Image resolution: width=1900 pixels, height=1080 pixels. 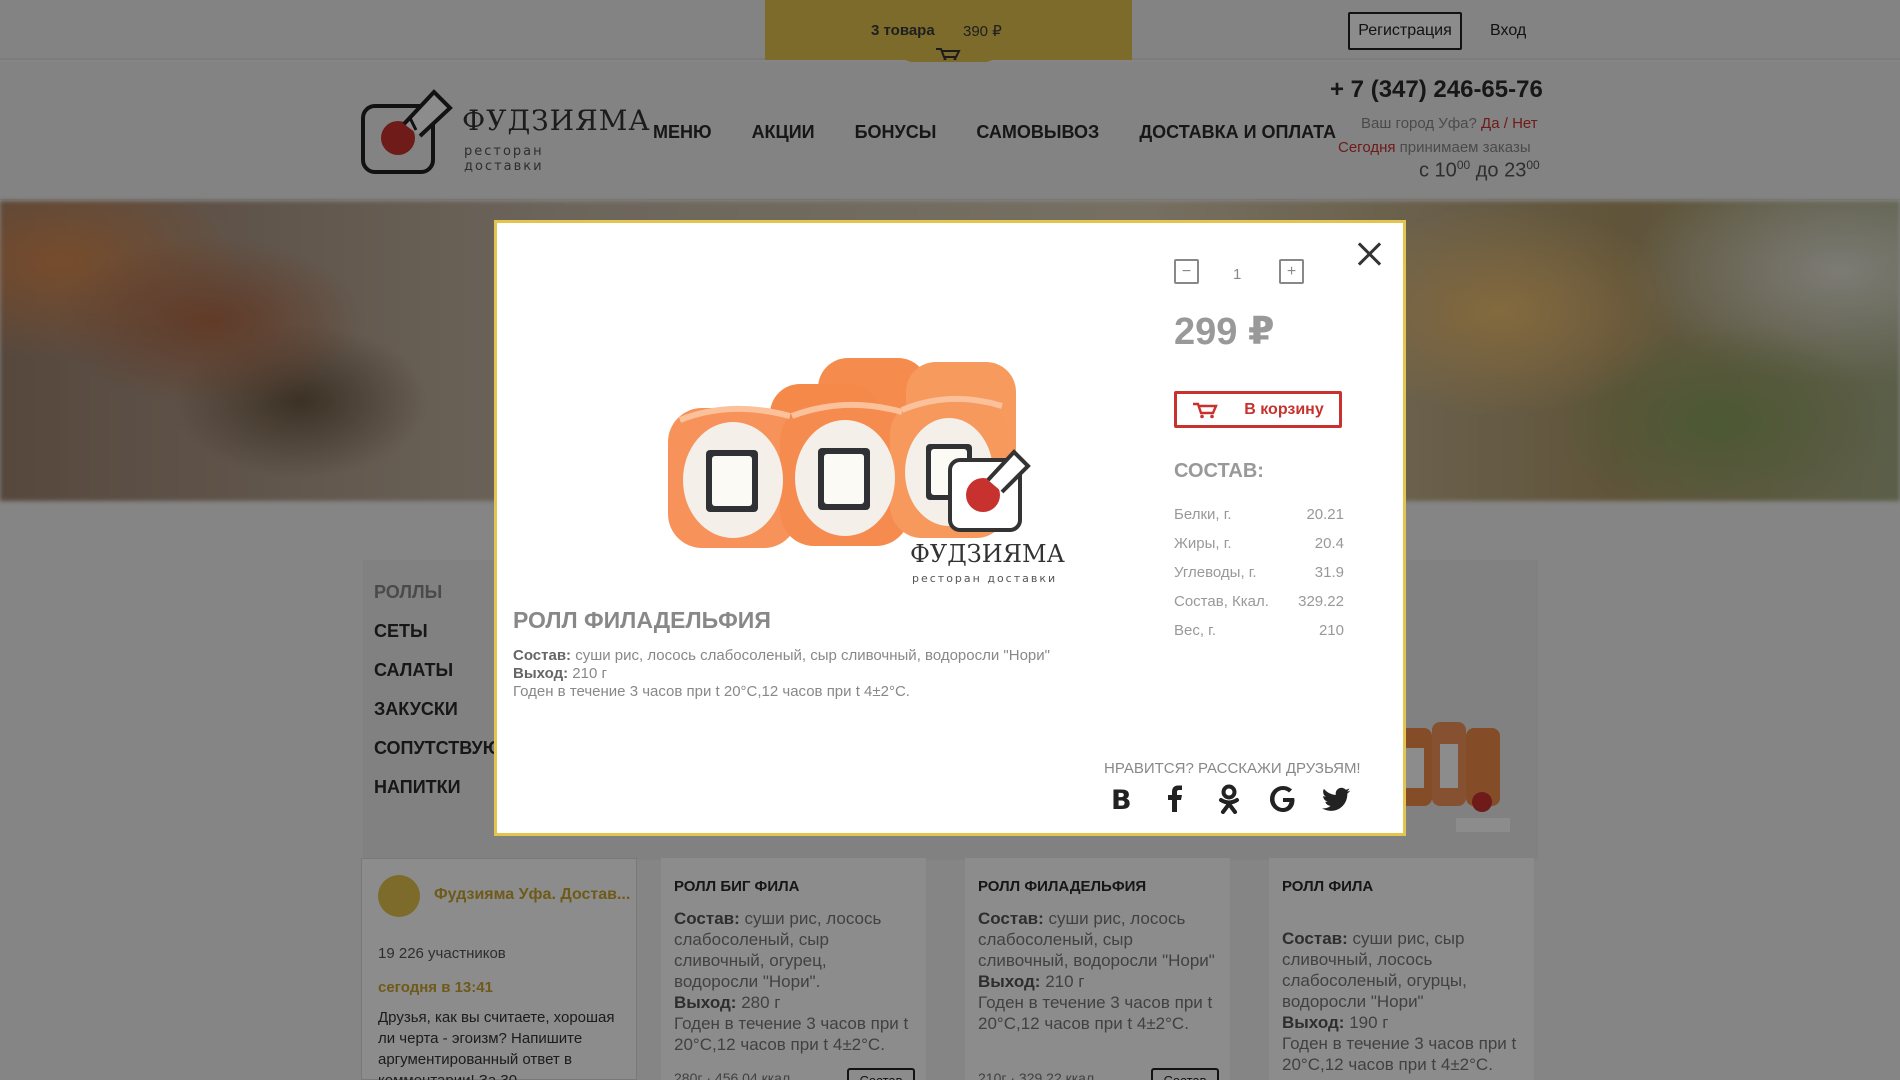 I want to click on image-logo-title: ФУДЗИЯМА, so click(x=987, y=554).